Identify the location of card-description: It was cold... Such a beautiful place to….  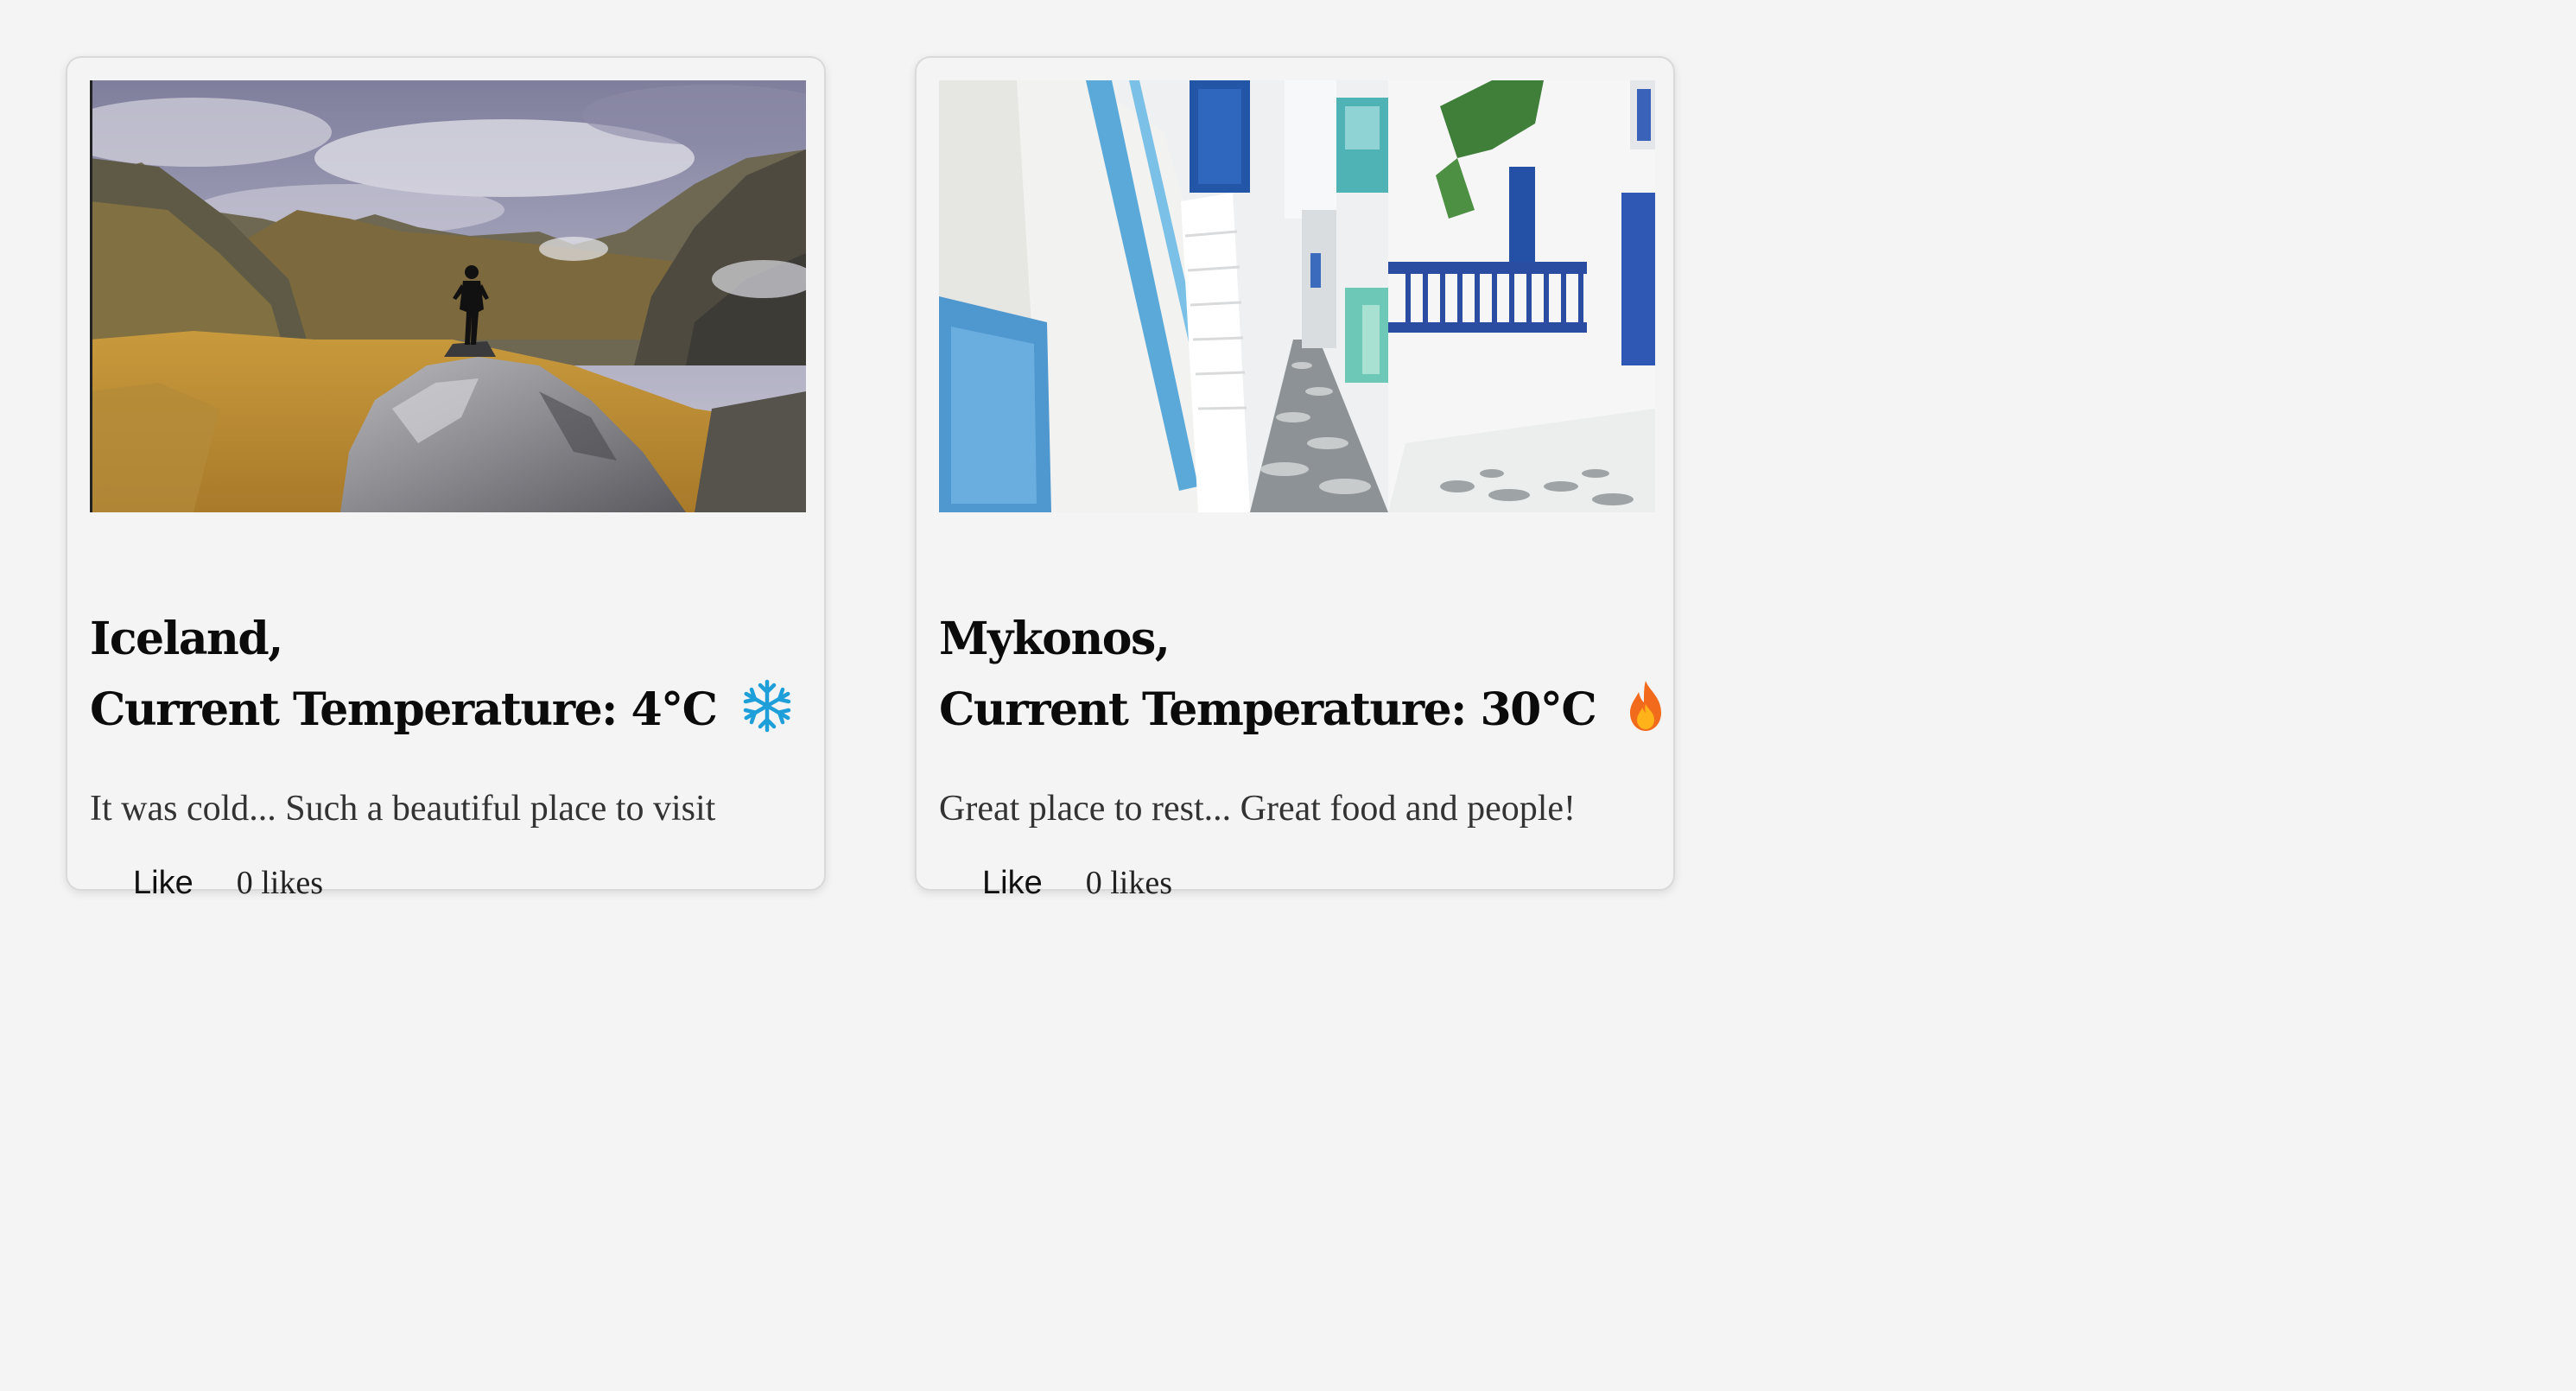
(403, 809).